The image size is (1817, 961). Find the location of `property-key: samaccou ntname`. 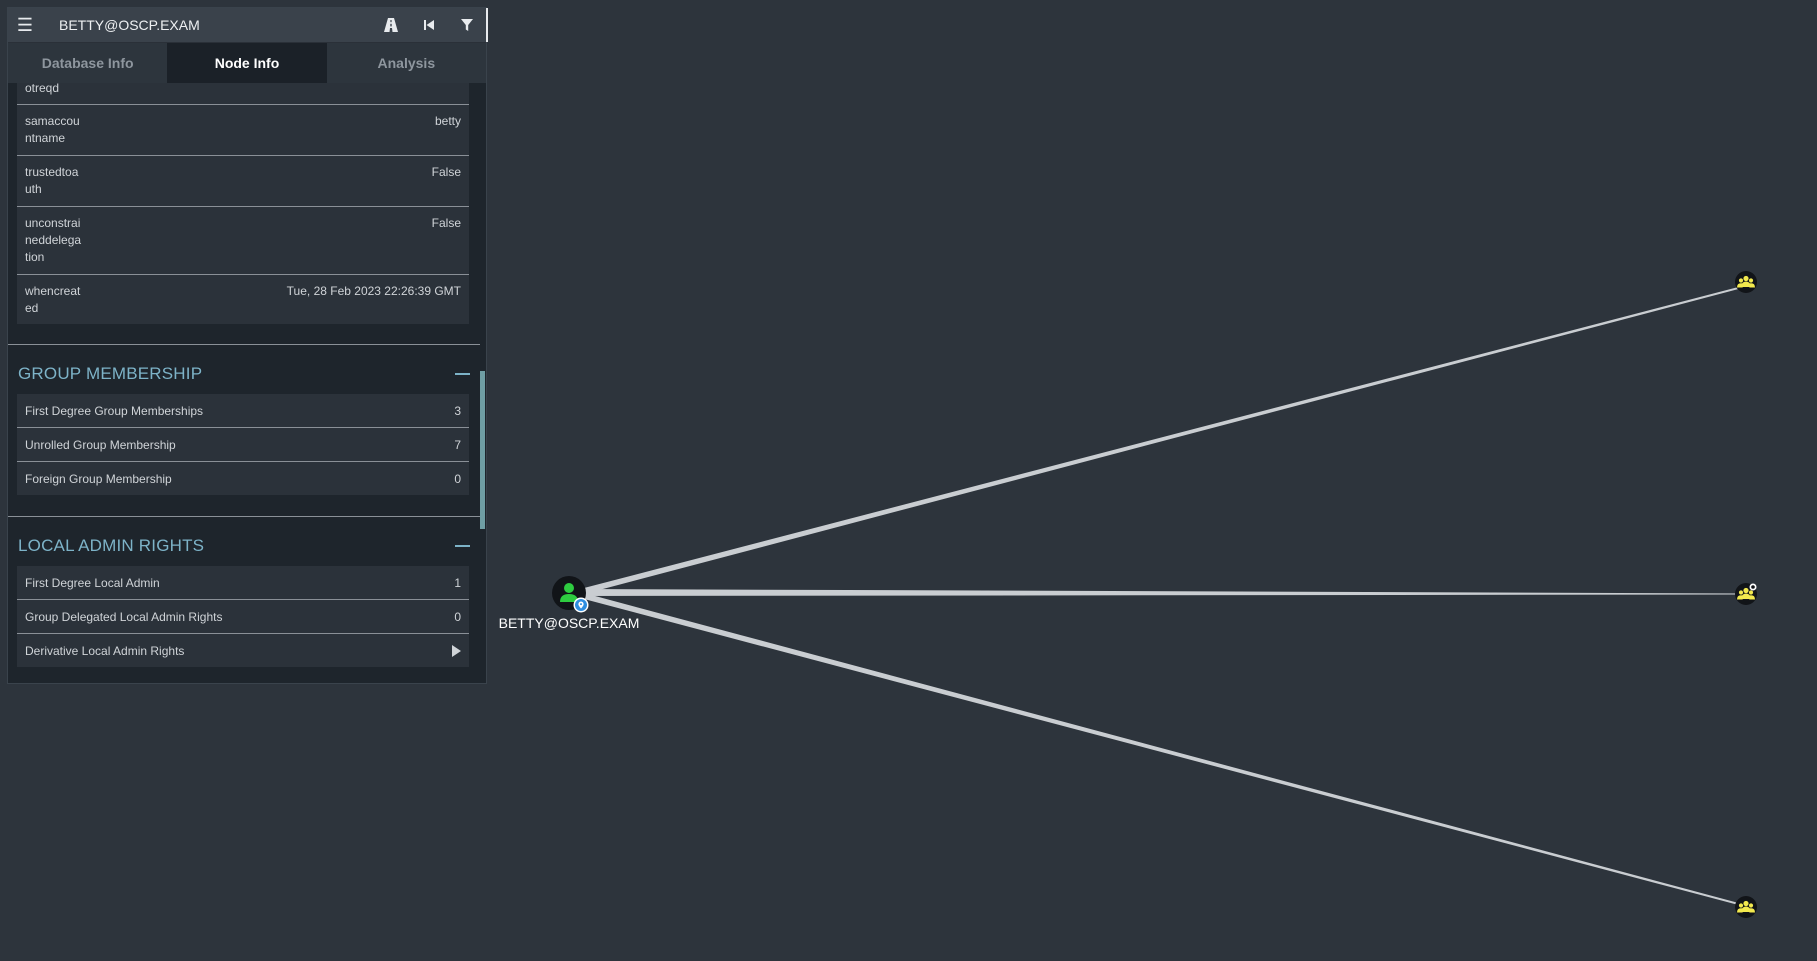

property-key: samaccou ntname is located at coordinates (52, 129).